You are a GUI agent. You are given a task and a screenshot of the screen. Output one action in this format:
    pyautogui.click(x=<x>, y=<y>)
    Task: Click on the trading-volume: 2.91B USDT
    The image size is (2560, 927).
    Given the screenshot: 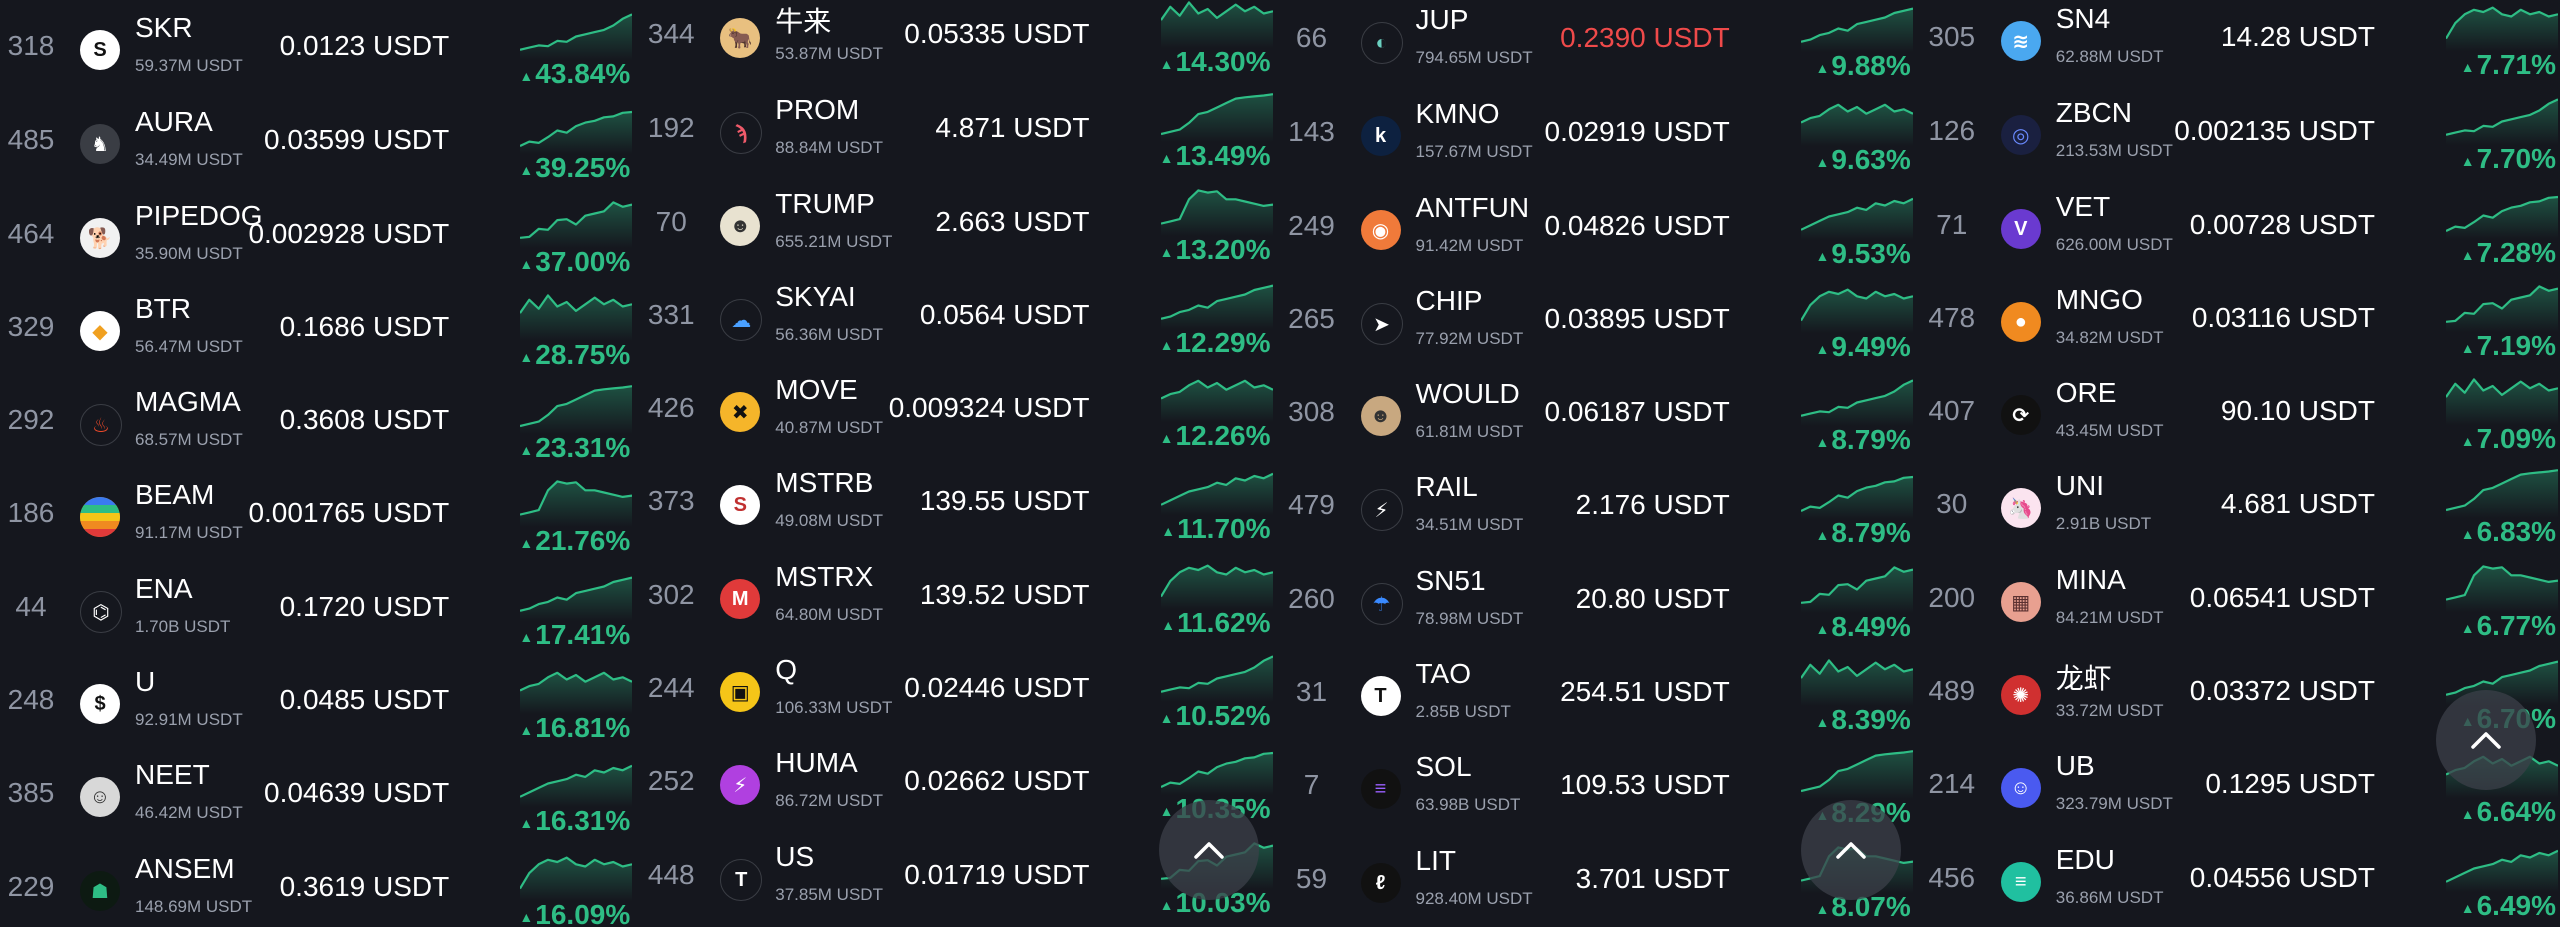 What is the action you would take?
    pyautogui.click(x=2103, y=523)
    